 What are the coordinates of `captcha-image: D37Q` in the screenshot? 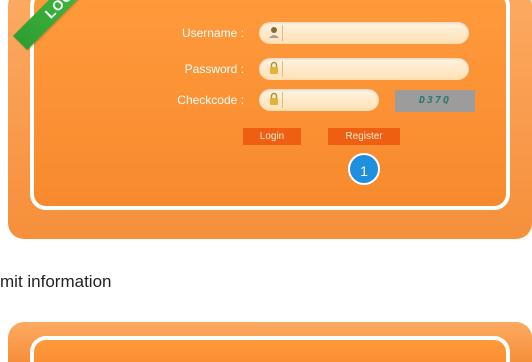 It's located at (435, 101).